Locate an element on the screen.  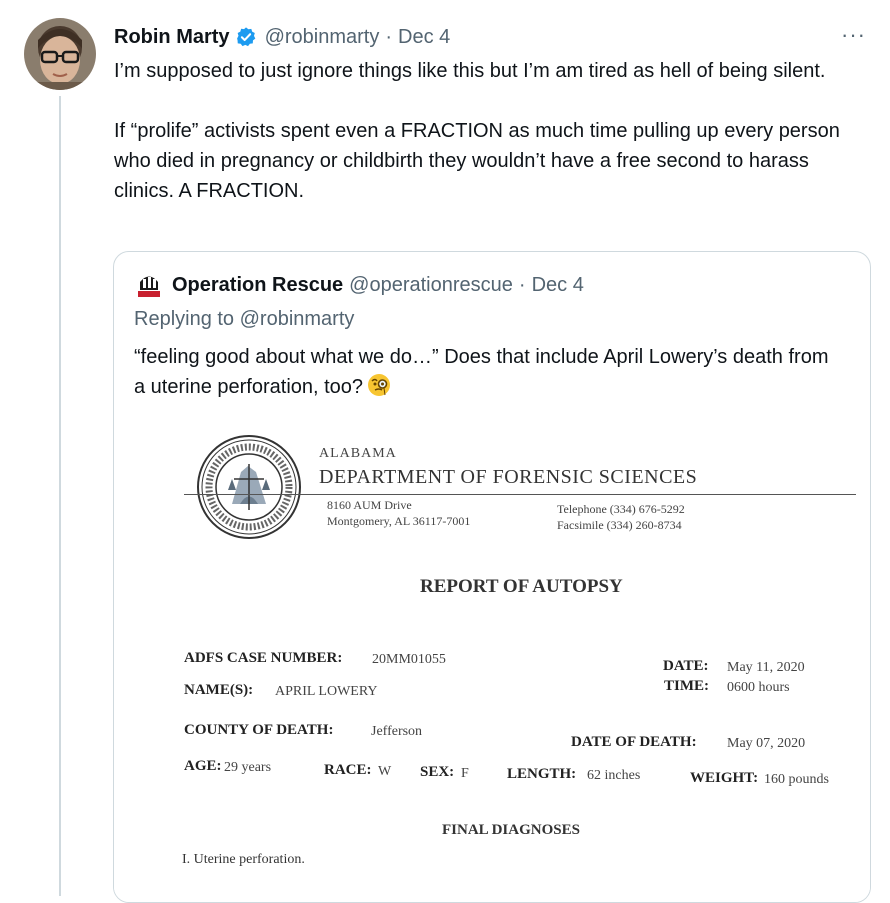
tweet-header: Robin Marty @robinmarty · Dec 4 is located at coordinates (492, 37).